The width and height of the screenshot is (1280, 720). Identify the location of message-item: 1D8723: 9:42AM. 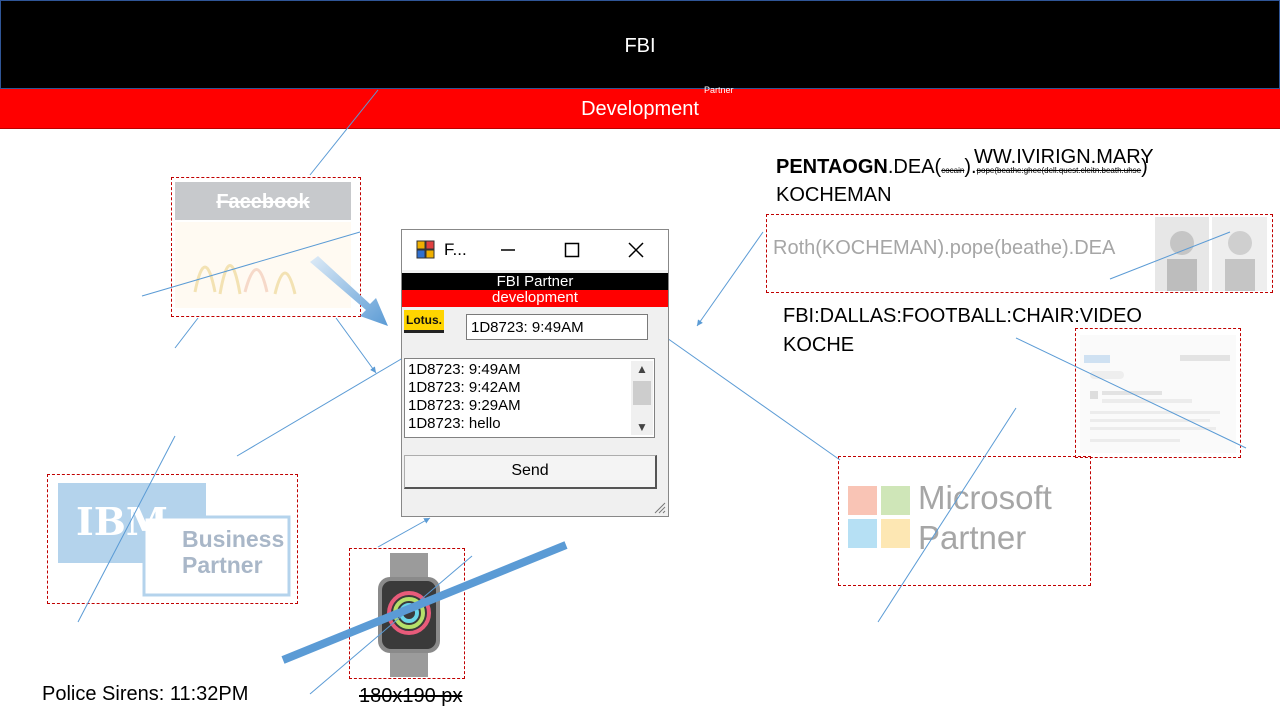
(531, 388).